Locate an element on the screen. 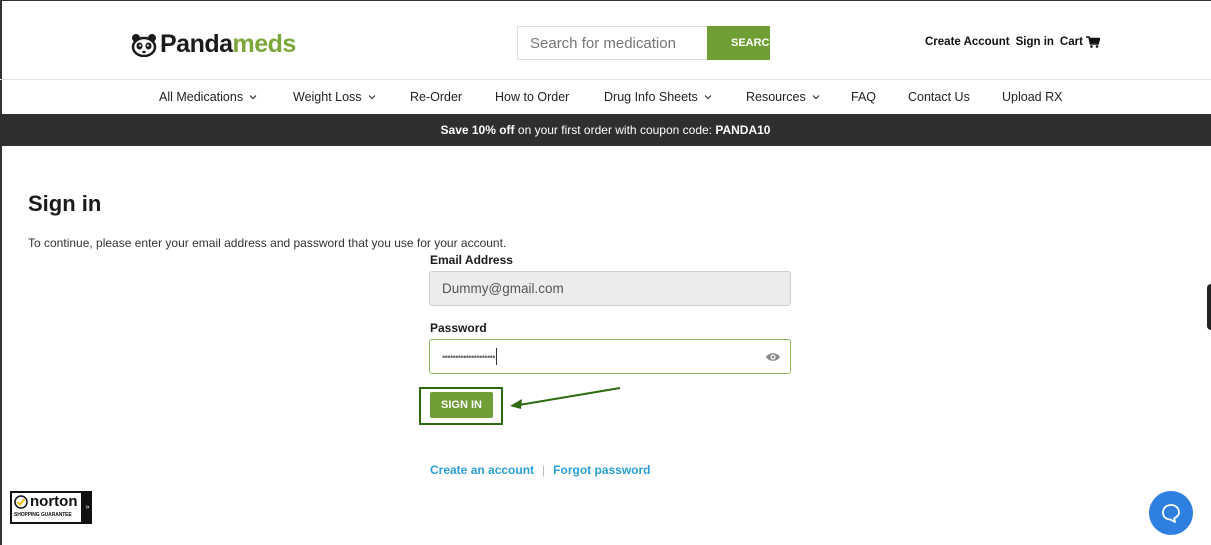 Image resolution: width=1211 pixels, height=545 pixels. sign-in-link: Sign in is located at coordinates (1035, 42).